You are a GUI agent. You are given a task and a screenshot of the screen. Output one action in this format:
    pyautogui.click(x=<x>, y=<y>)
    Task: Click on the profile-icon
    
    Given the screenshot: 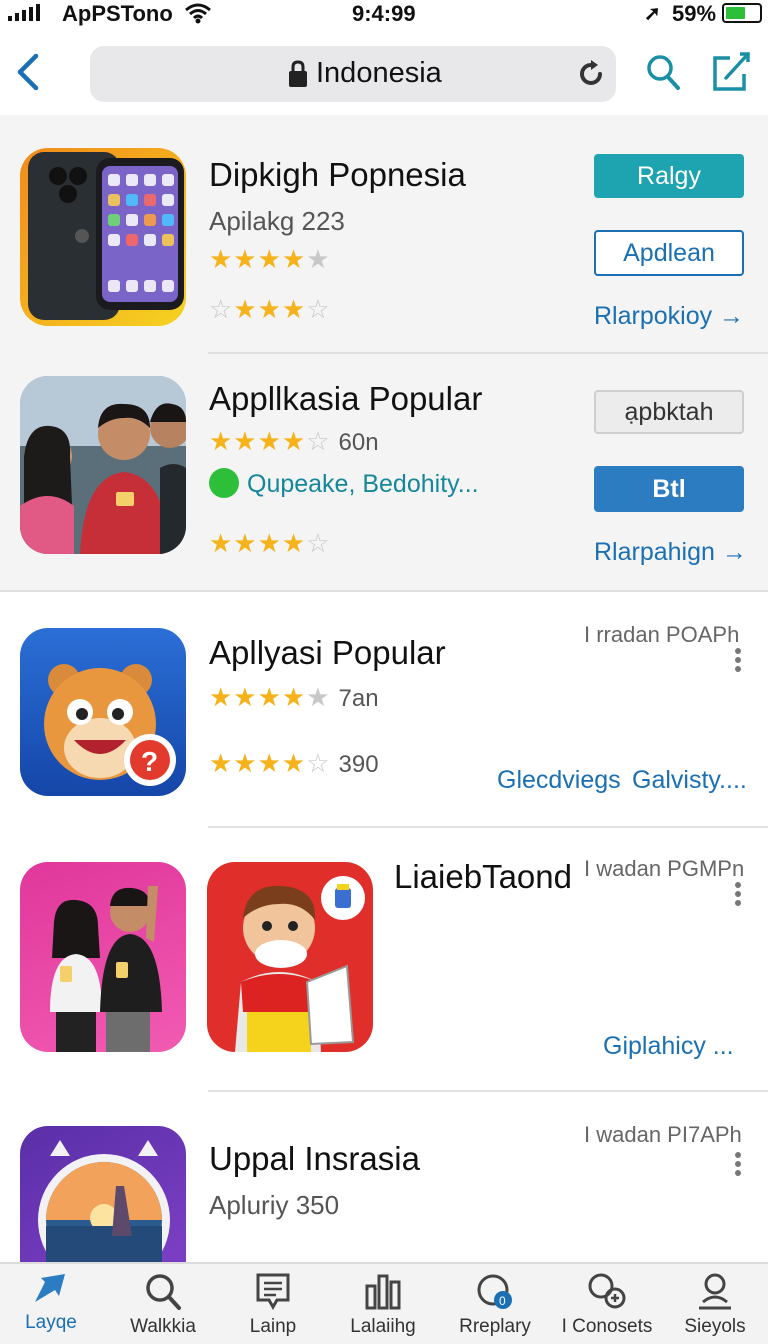 What is the action you would take?
    pyautogui.click(x=715, y=1291)
    